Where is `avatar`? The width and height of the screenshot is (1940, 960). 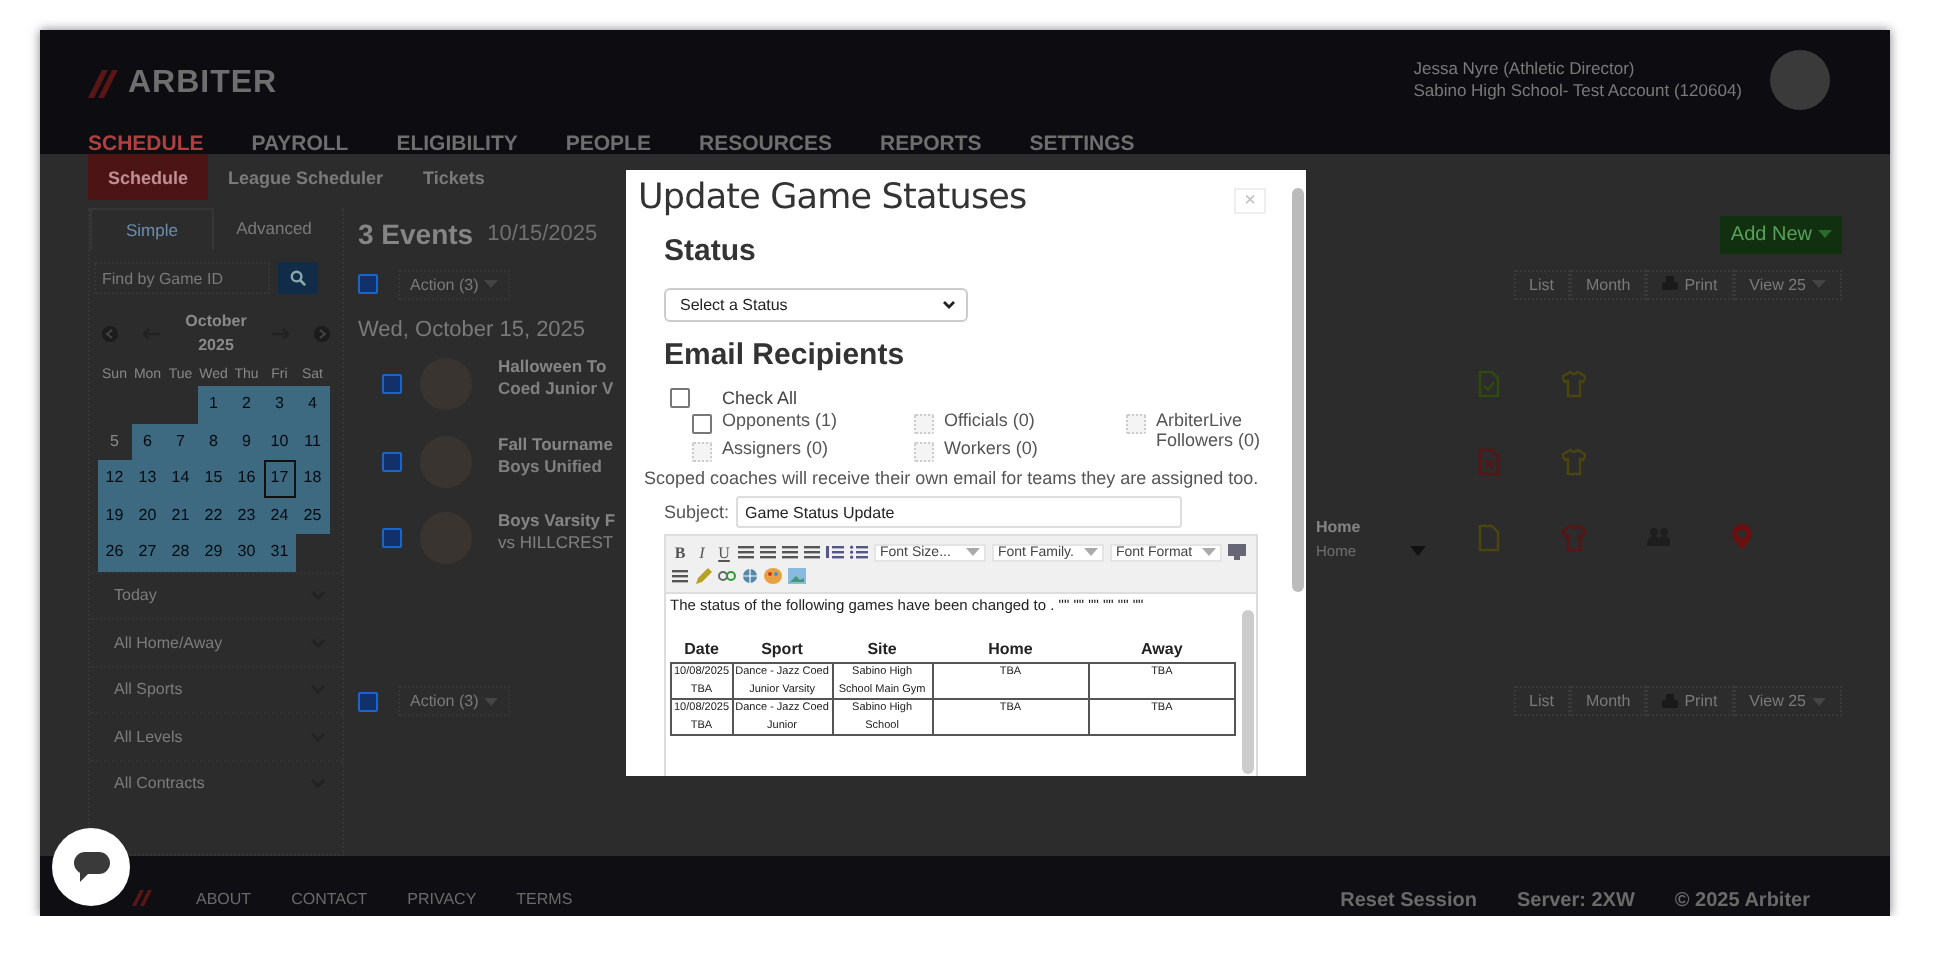 avatar is located at coordinates (1800, 80).